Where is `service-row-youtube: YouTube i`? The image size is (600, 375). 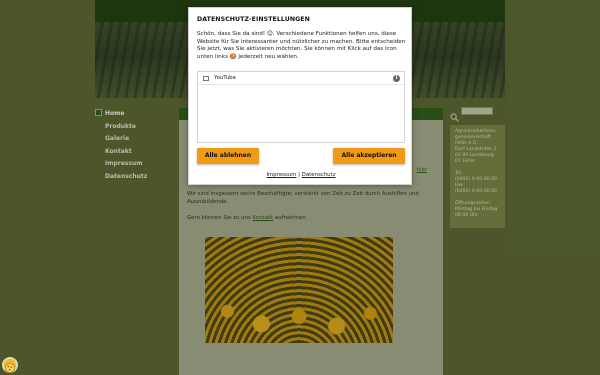 service-row-youtube: YouTube i is located at coordinates (301, 78).